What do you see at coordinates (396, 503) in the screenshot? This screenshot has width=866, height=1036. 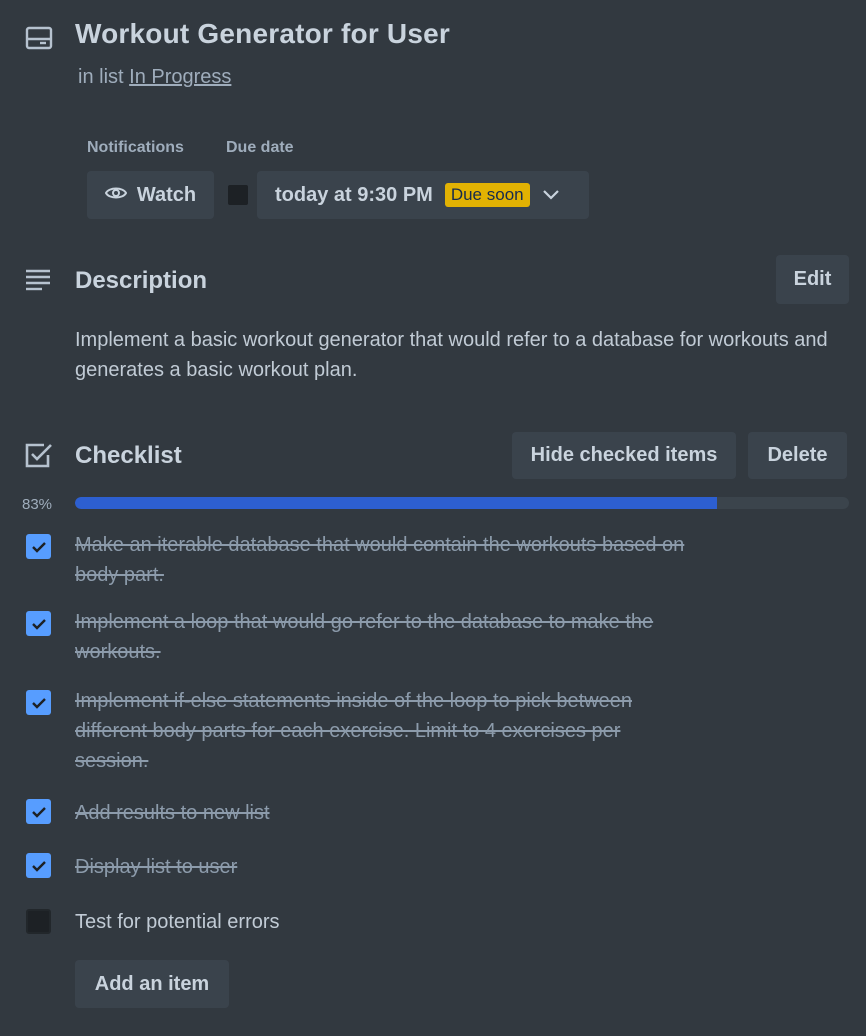 I see `progress-fill` at bounding box center [396, 503].